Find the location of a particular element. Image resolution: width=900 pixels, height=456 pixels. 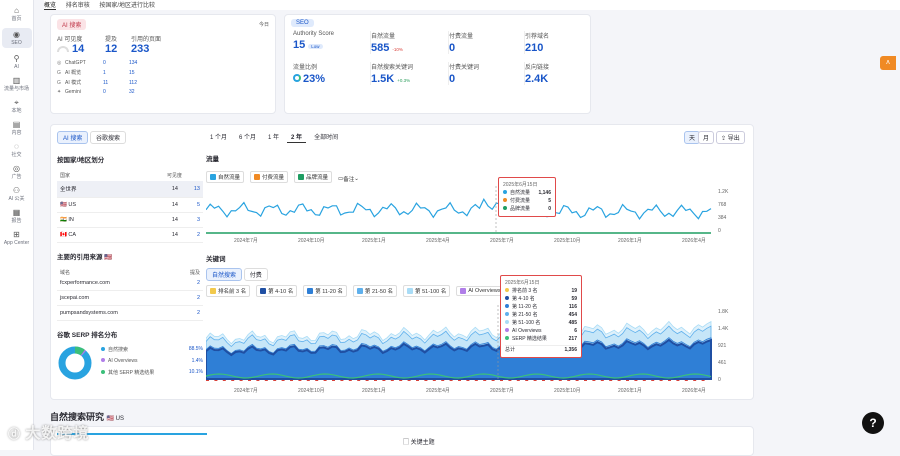

tab-ranking: 排名审核 is located at coordinates (78, 6).